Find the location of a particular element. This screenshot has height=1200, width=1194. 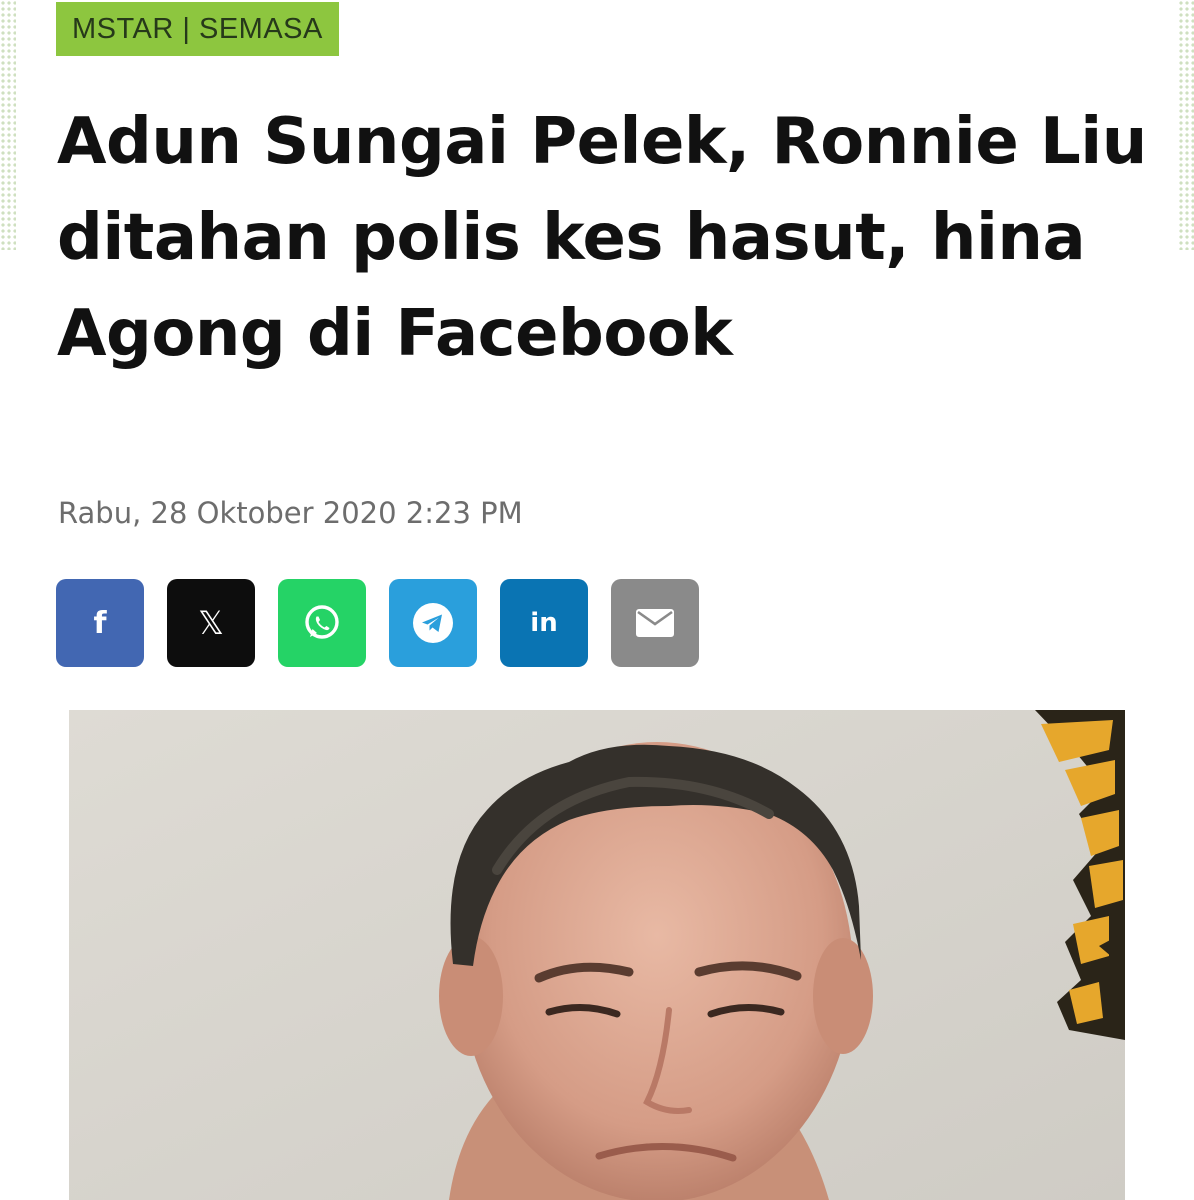

whatsapp-icon is located at coordinates (322, 622).